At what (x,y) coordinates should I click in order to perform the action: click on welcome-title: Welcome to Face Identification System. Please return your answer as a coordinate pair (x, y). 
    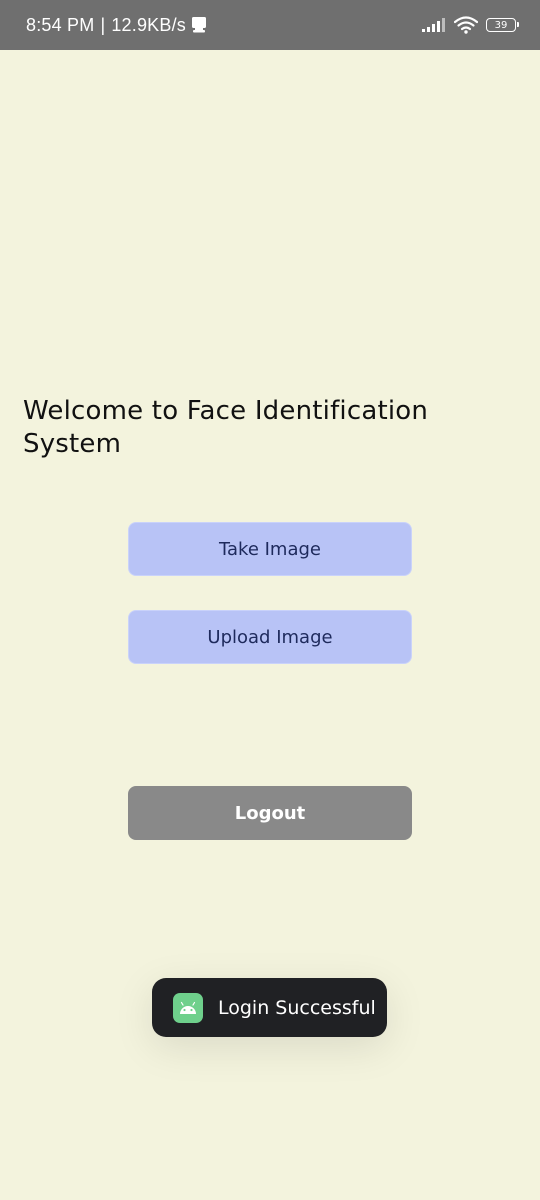
    Looking at the image, I should click on (226, 427).